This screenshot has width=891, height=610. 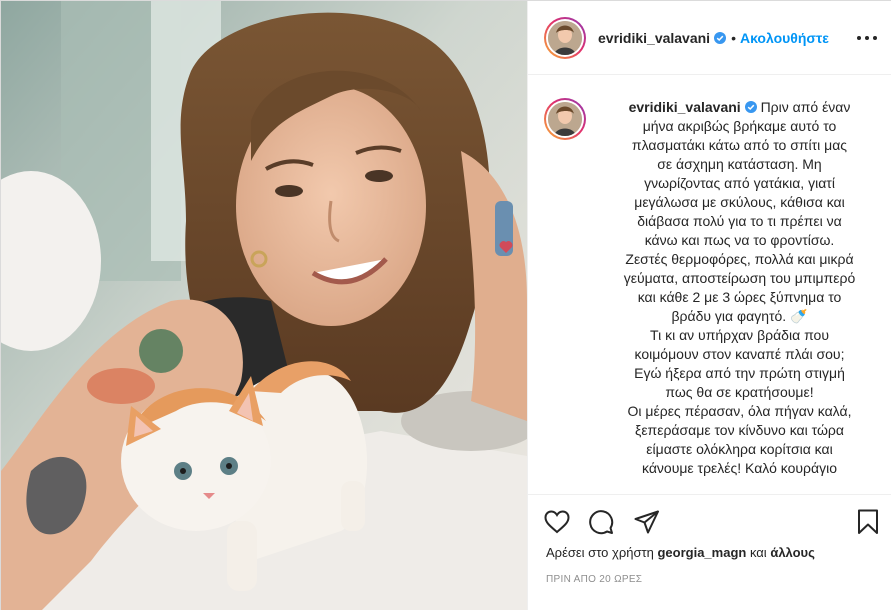 I want to click on caption-line: Τι κι αν υπήρχαν βράδια που, so click(x=739, y=335).